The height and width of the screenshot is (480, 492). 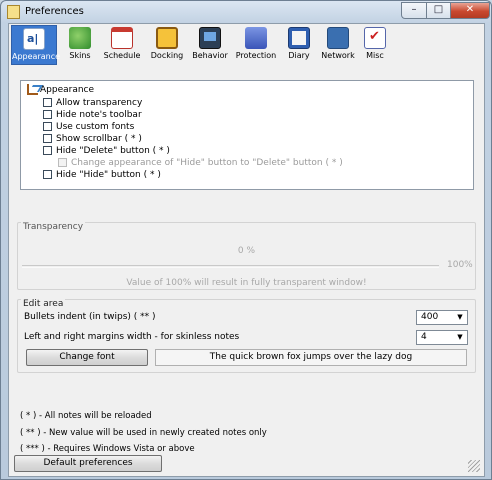 What do you see at coordinates (80, 38) in the screenshot?
I see `skins-icon` at bounding box center [80, 38].